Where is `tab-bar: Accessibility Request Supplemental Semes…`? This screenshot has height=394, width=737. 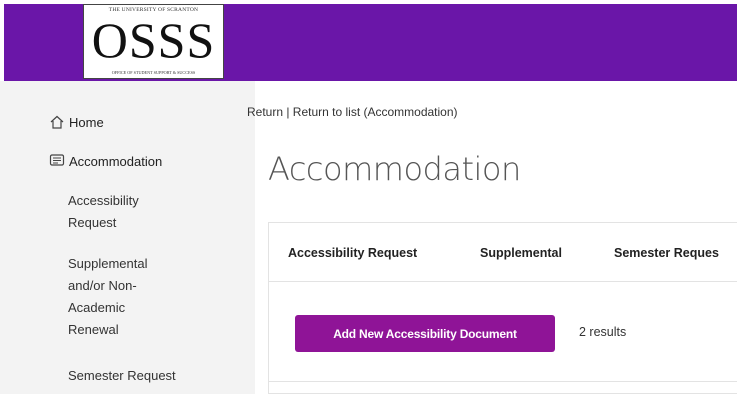 tab-bar: Accessibility Request Supplemental Semes… is located at coordinates (503, 252).